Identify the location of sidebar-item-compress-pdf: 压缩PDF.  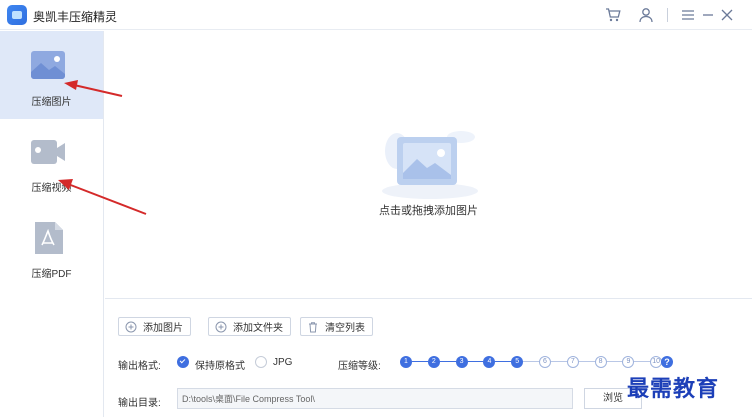
(51, 253).